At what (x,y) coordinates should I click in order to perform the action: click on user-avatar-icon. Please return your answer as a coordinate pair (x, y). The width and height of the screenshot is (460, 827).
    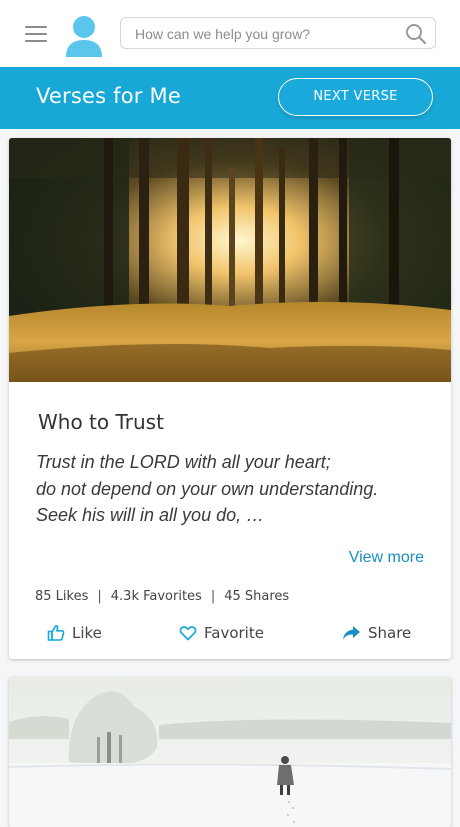
    Looking at the image, I should click on (84, 36).